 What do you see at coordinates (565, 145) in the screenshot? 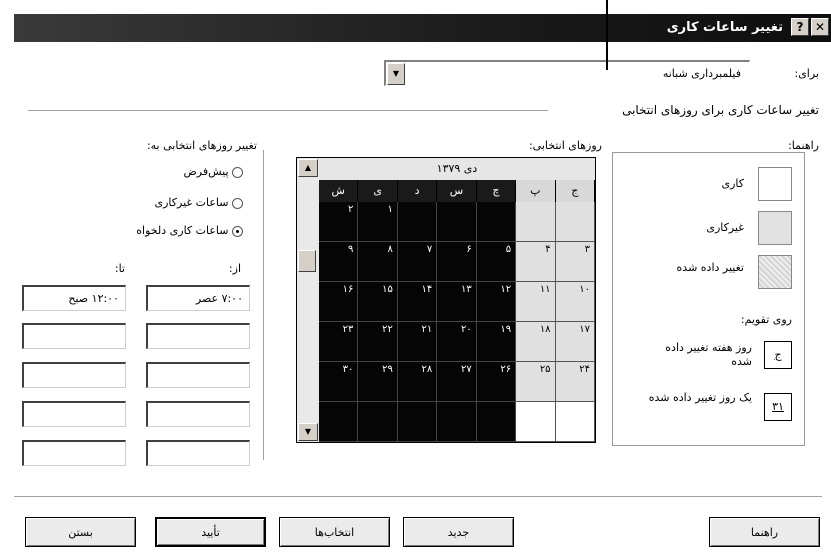
I see `calendar-label: روزهای انتخابی:` at bounding box center [565, 145].